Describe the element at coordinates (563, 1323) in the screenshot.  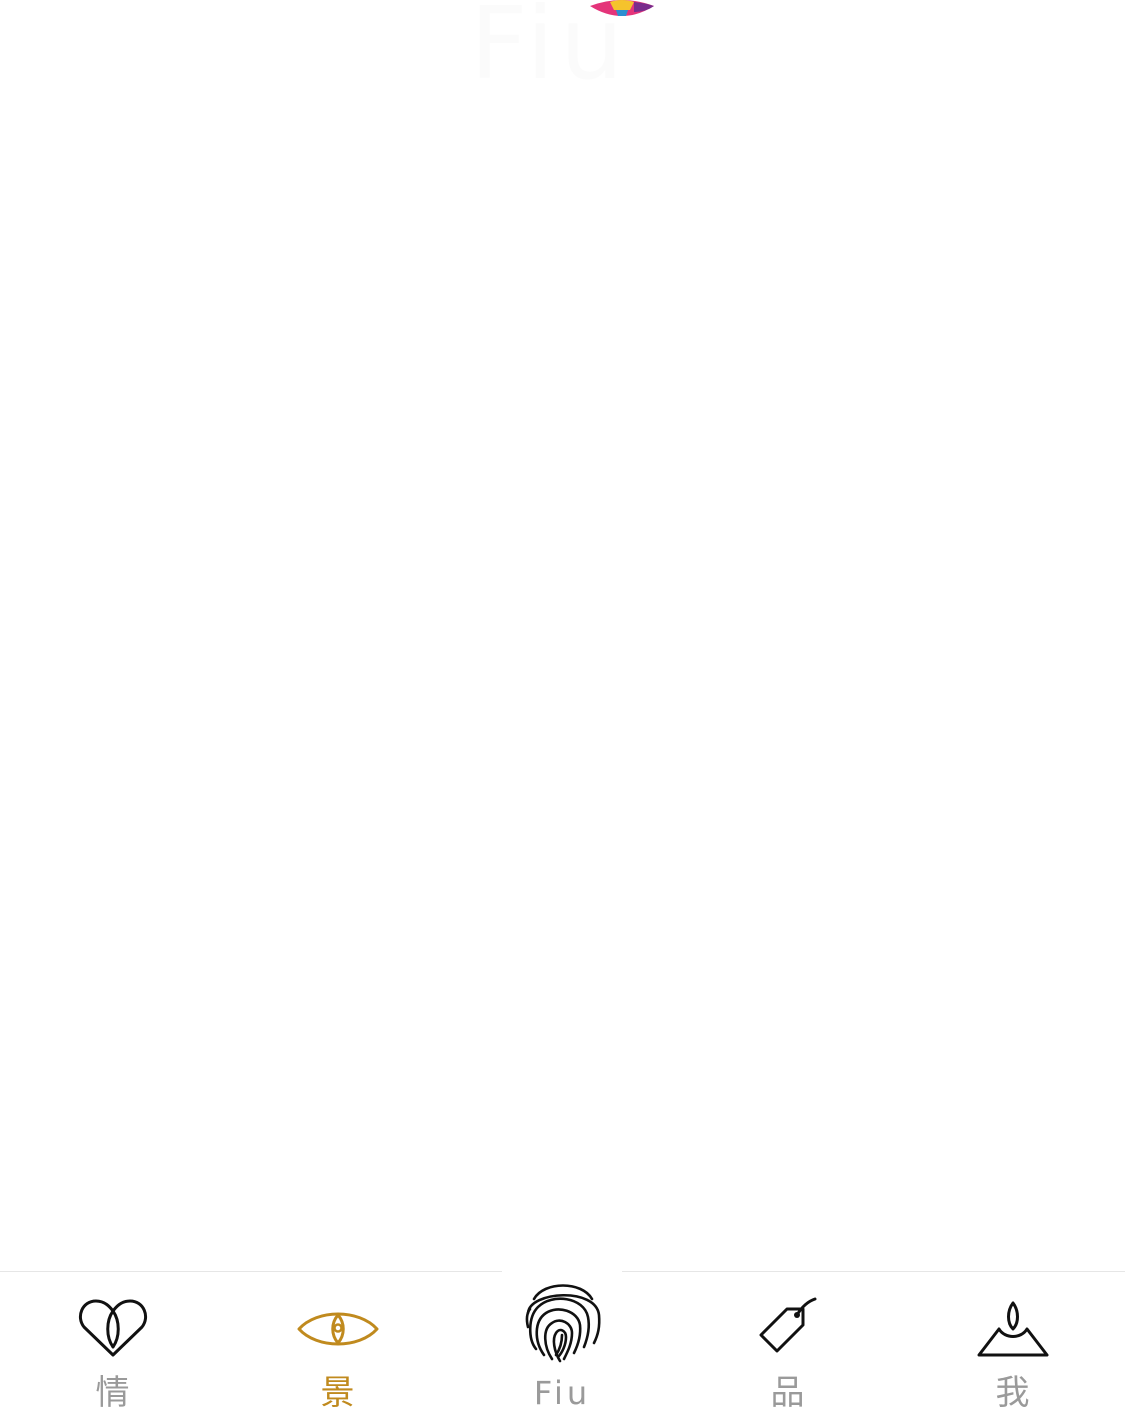
I see `fingerprint-icon` at that location.